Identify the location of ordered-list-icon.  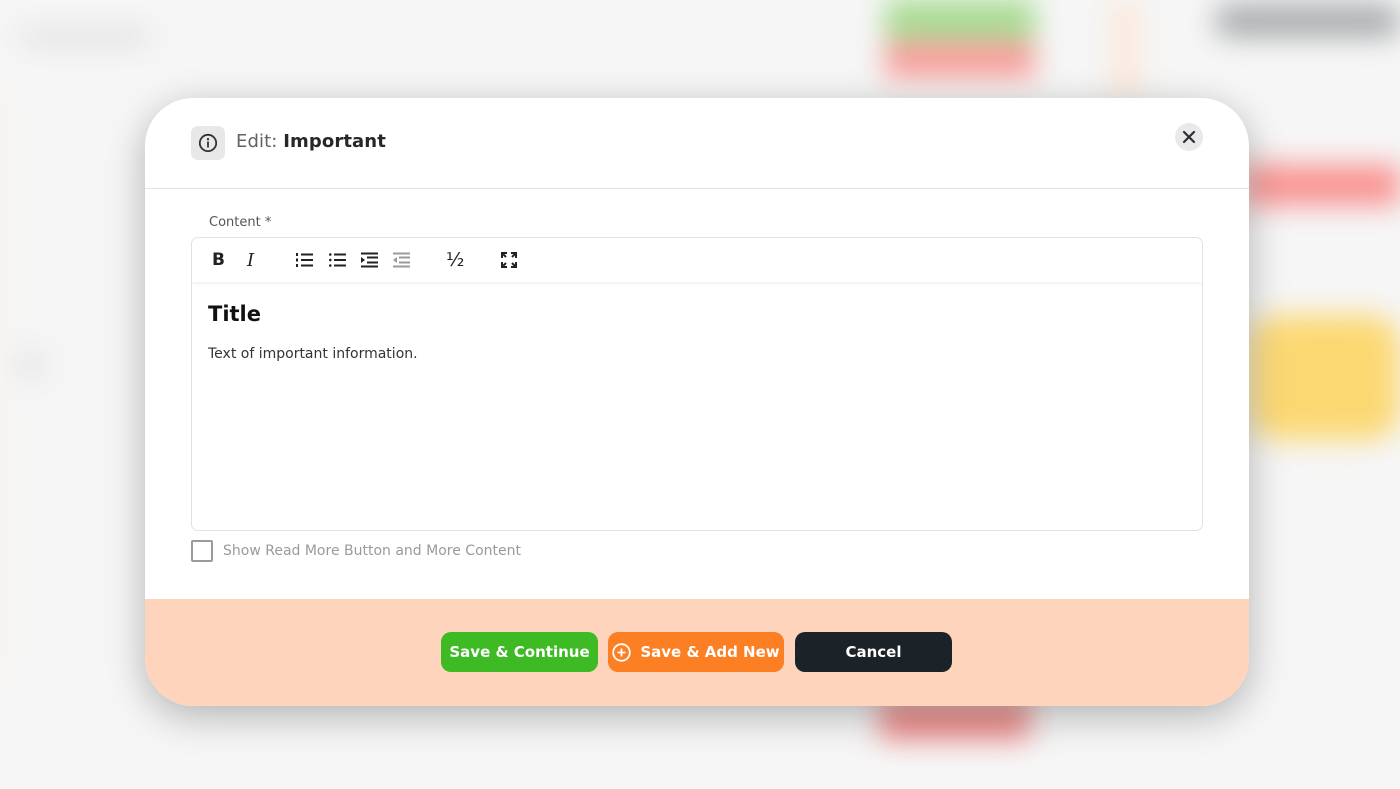
(304, 260).